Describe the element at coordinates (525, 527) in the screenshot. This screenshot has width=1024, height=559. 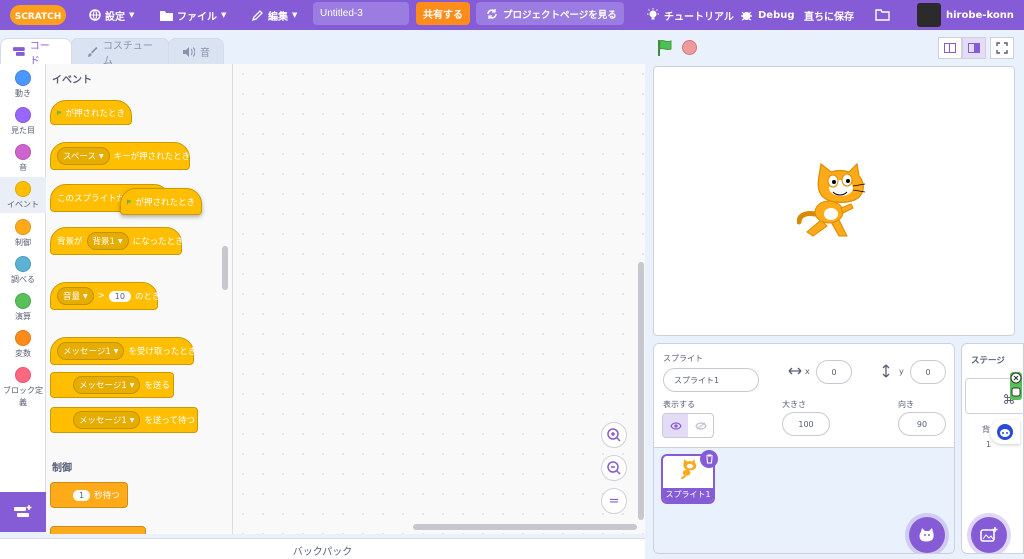
I see `script-horizontal-scrollbar` at that location.